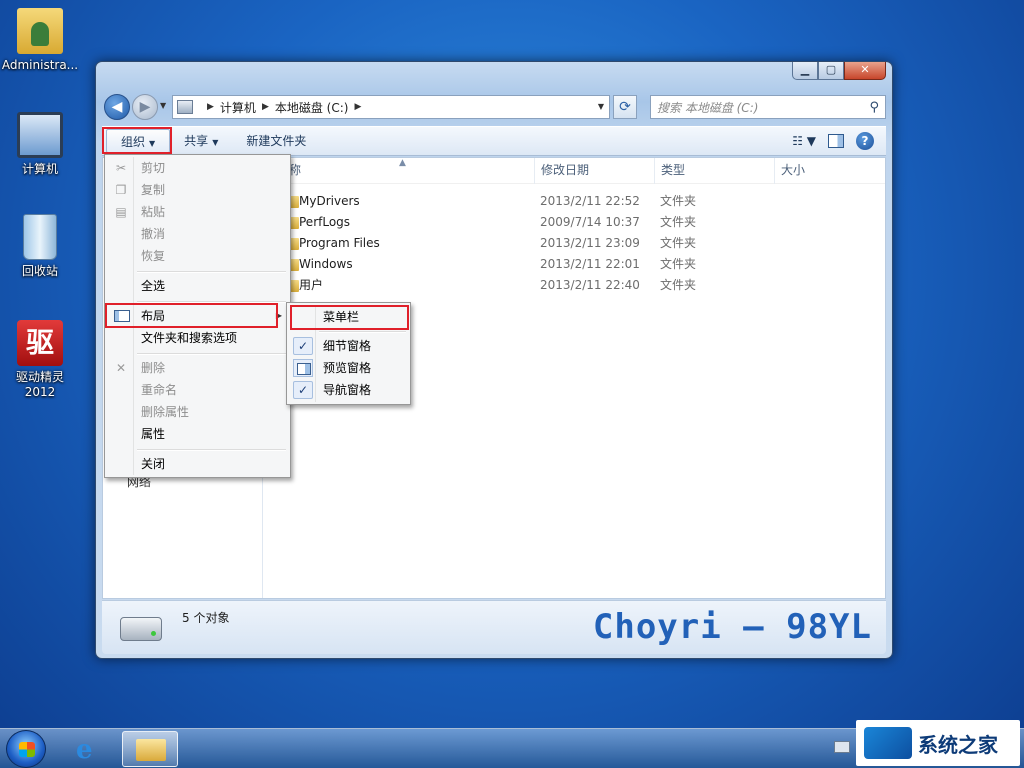 The width and height of the screenshot is (1024, 768). What do you see at coordinates (590, 222) in the screenshot?
I see `file-date: 2009/7/14 10:37` at bounding box center [590, 222].